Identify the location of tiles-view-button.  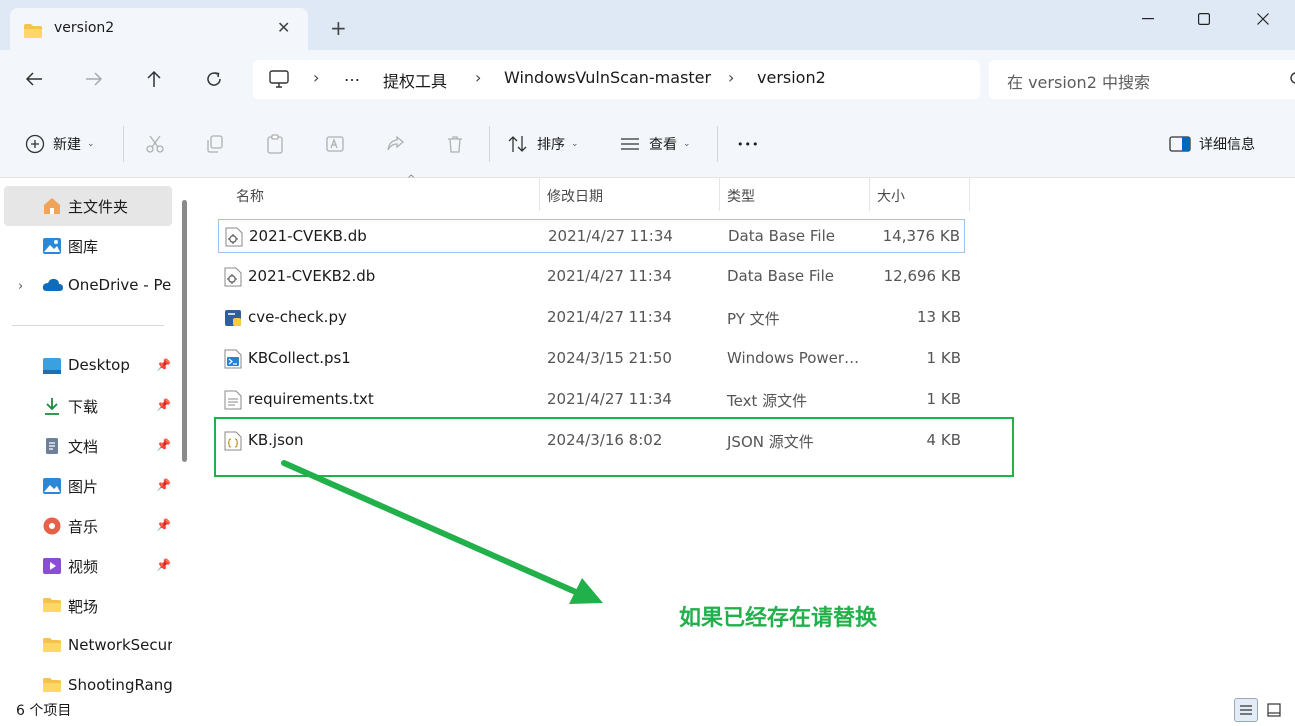
(1274, 710).